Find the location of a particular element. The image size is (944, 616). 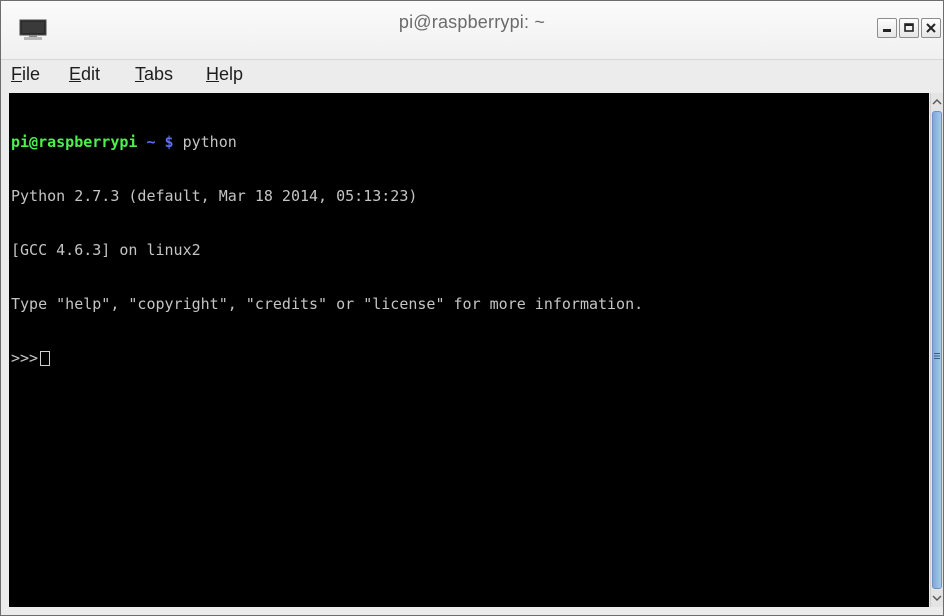

scroll-thumb is located at coordinates (937, 350).